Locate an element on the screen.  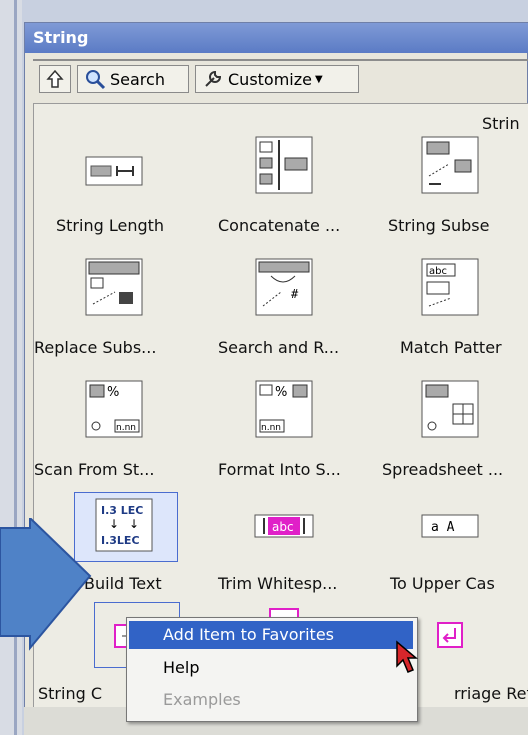
palette-item-string-subset: String Subse is located at coordinates (450, 194).